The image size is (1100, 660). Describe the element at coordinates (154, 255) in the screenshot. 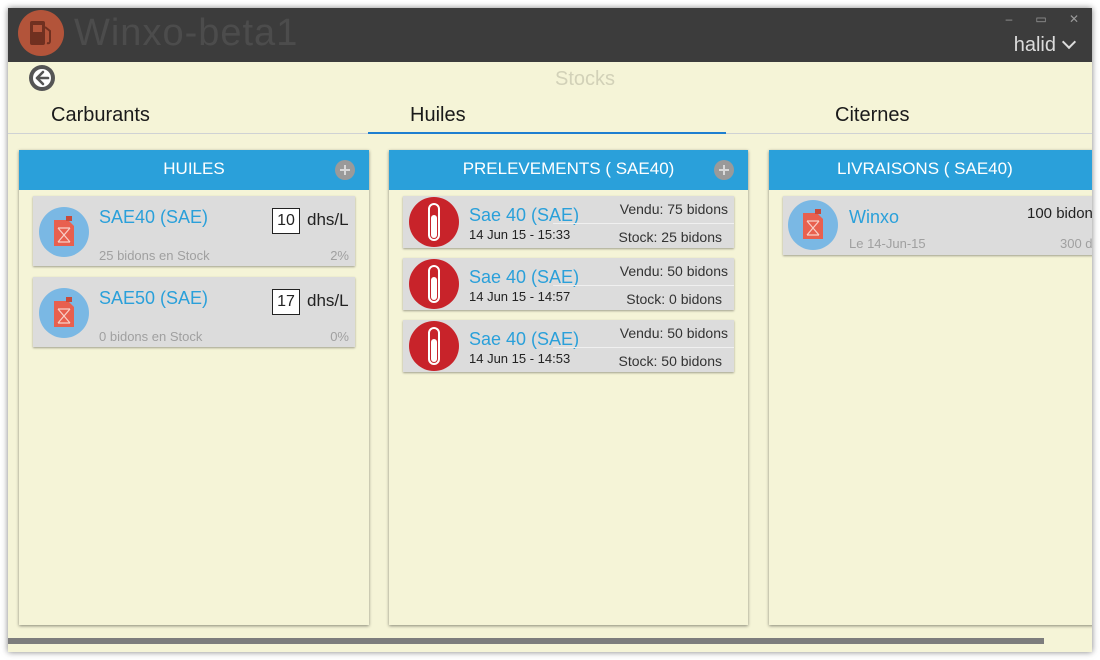

I see `stock-count: 25 bidons en Stock` at that location.